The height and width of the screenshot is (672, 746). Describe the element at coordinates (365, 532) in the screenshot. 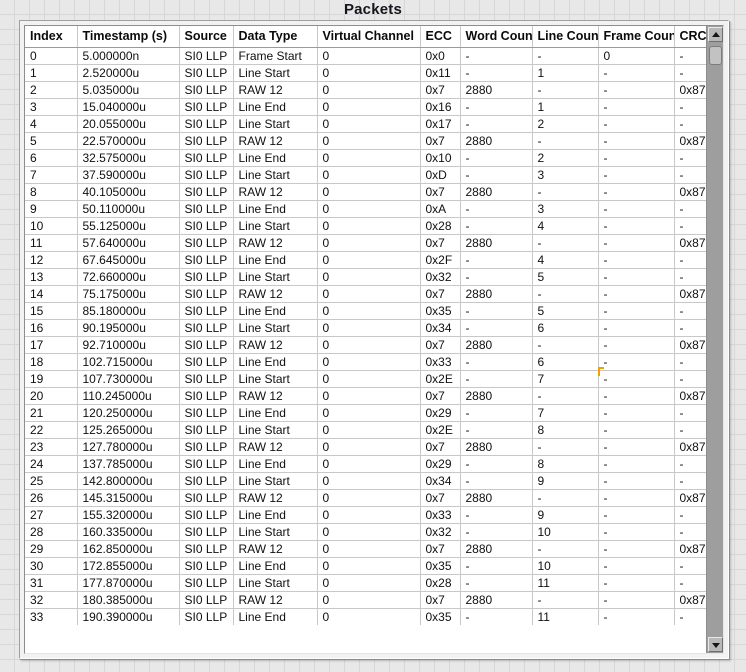

I see `table-row: 28 160.335000u SI0 LLP Line Start 0 0x32-10- -` at that location.